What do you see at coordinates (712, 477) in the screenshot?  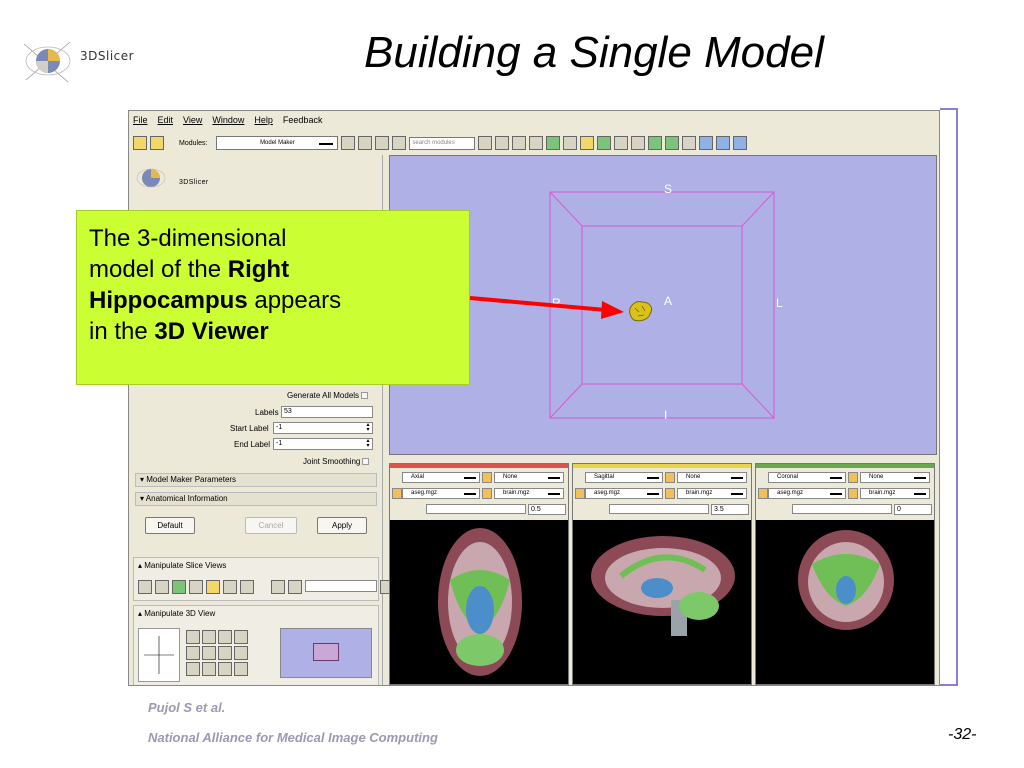 I see `sagittal-foreground-select: None` at bounding box center [712, 477].